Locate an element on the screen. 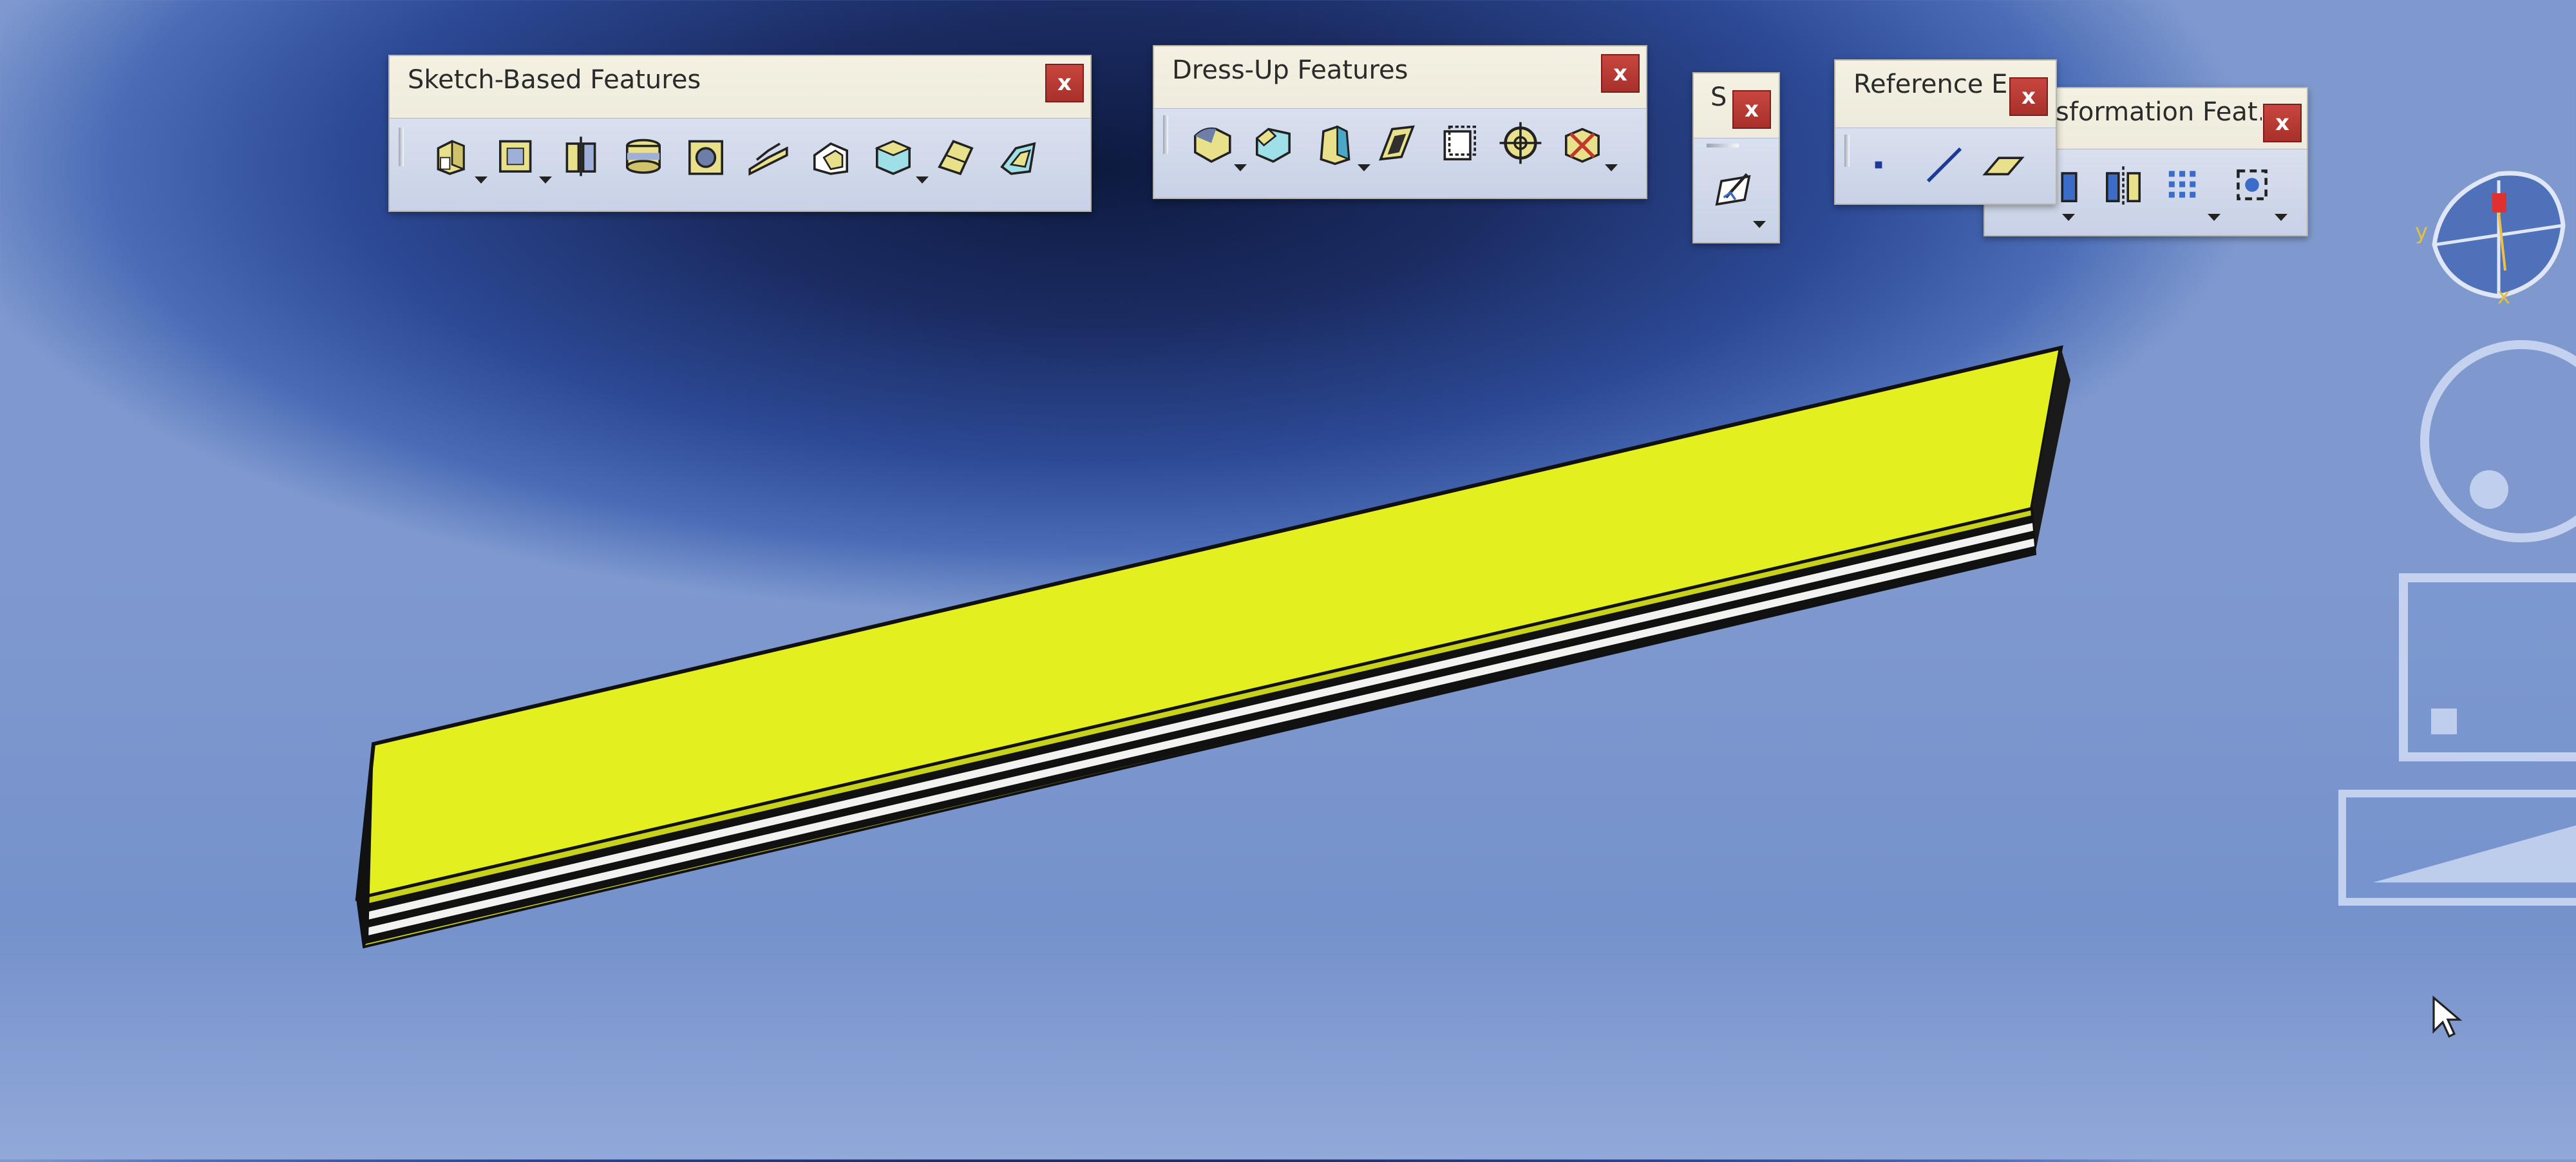  toolbar-title: S is located at coordinates (1719, 97).